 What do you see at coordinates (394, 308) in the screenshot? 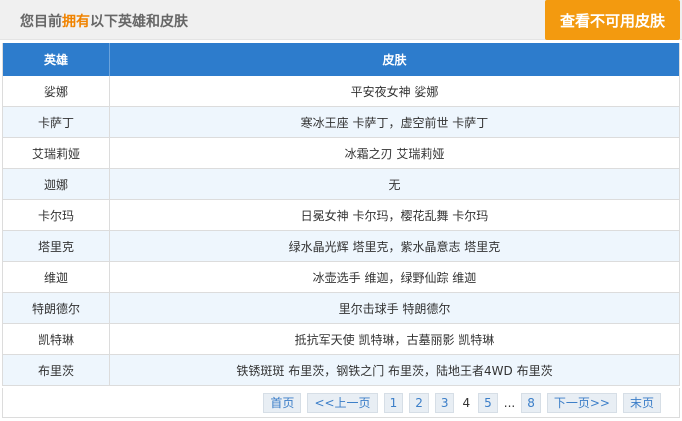
I see `skin-cell: 里尔击球手 特朗德尔` at bounding box center [394, 308].